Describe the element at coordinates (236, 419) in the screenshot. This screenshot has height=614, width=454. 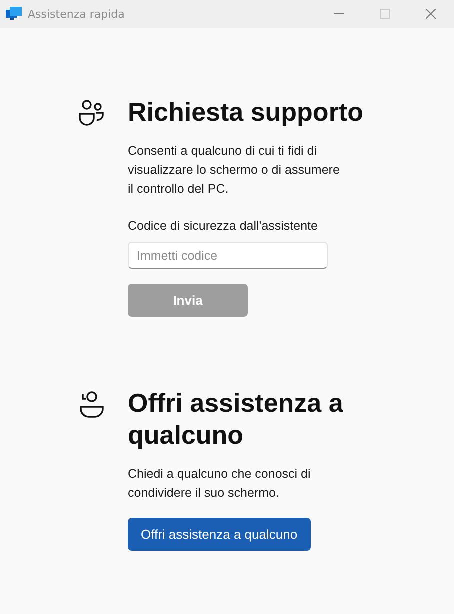
I see `section-heading: Offri assistenza a qualcuno` at that location.